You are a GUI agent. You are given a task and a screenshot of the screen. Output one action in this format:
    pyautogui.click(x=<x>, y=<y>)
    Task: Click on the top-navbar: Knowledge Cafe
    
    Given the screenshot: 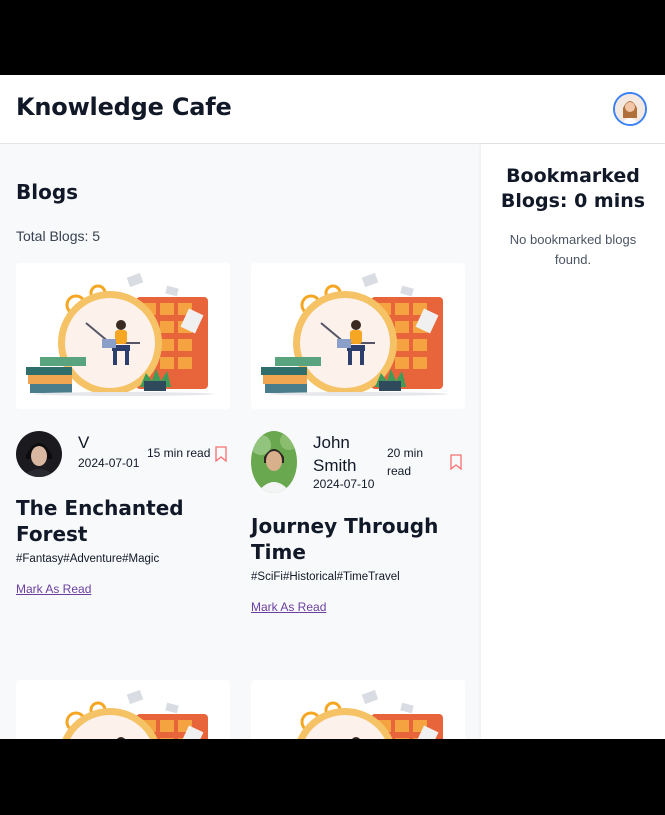 What is the action you would take?
    pyautogui.click(x=332, y=109)
    